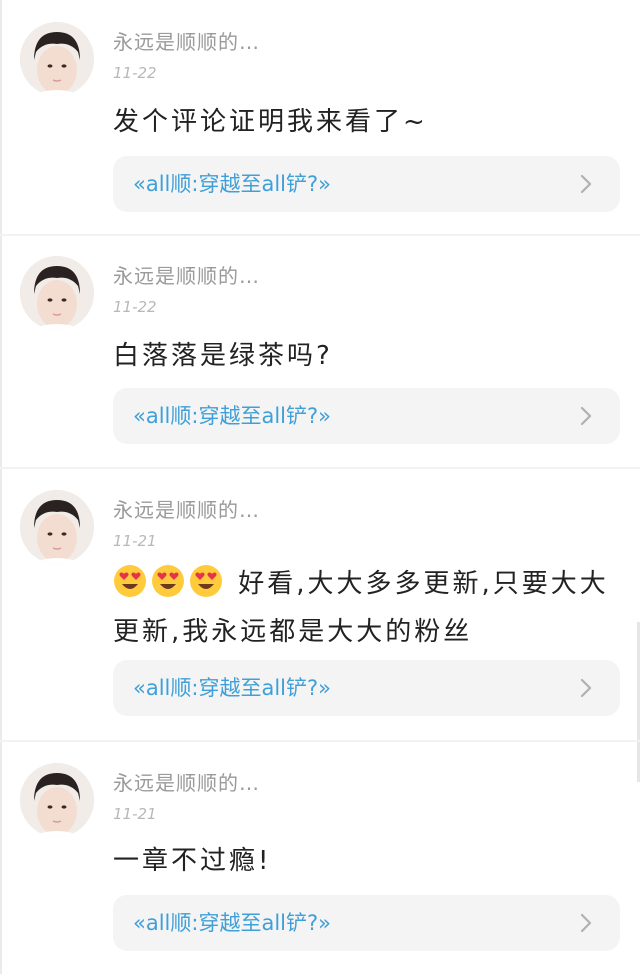 The image size is (640, 974). I want to click on comment-text: 发个评论证明我来看了~, so click(270, 122).